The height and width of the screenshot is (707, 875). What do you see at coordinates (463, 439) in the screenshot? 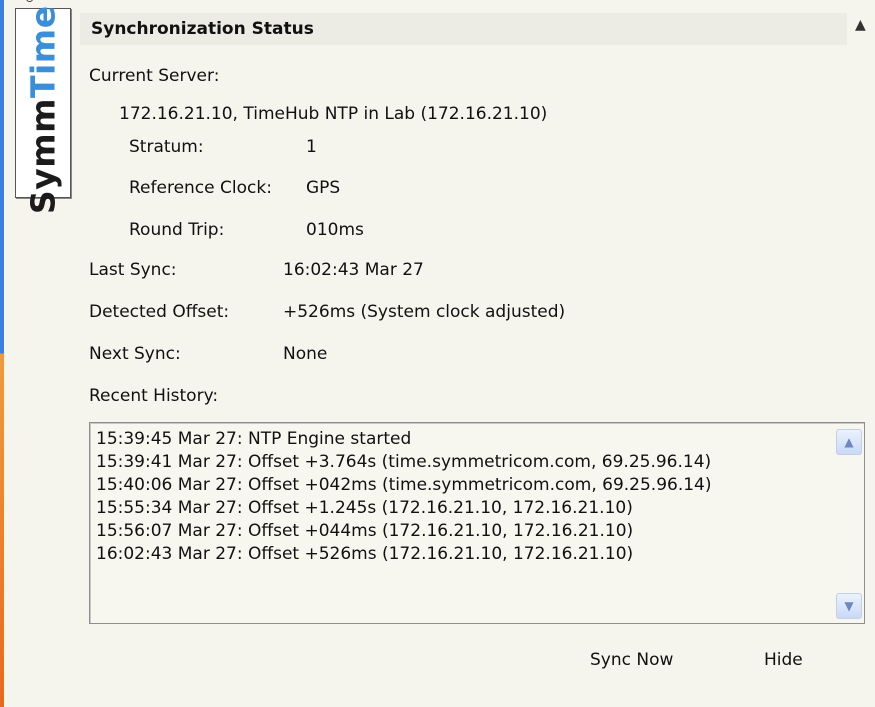
I see `history-entry: 15:39:45 Mar 27: NTP Engine started` at bounding box center [463, 439].